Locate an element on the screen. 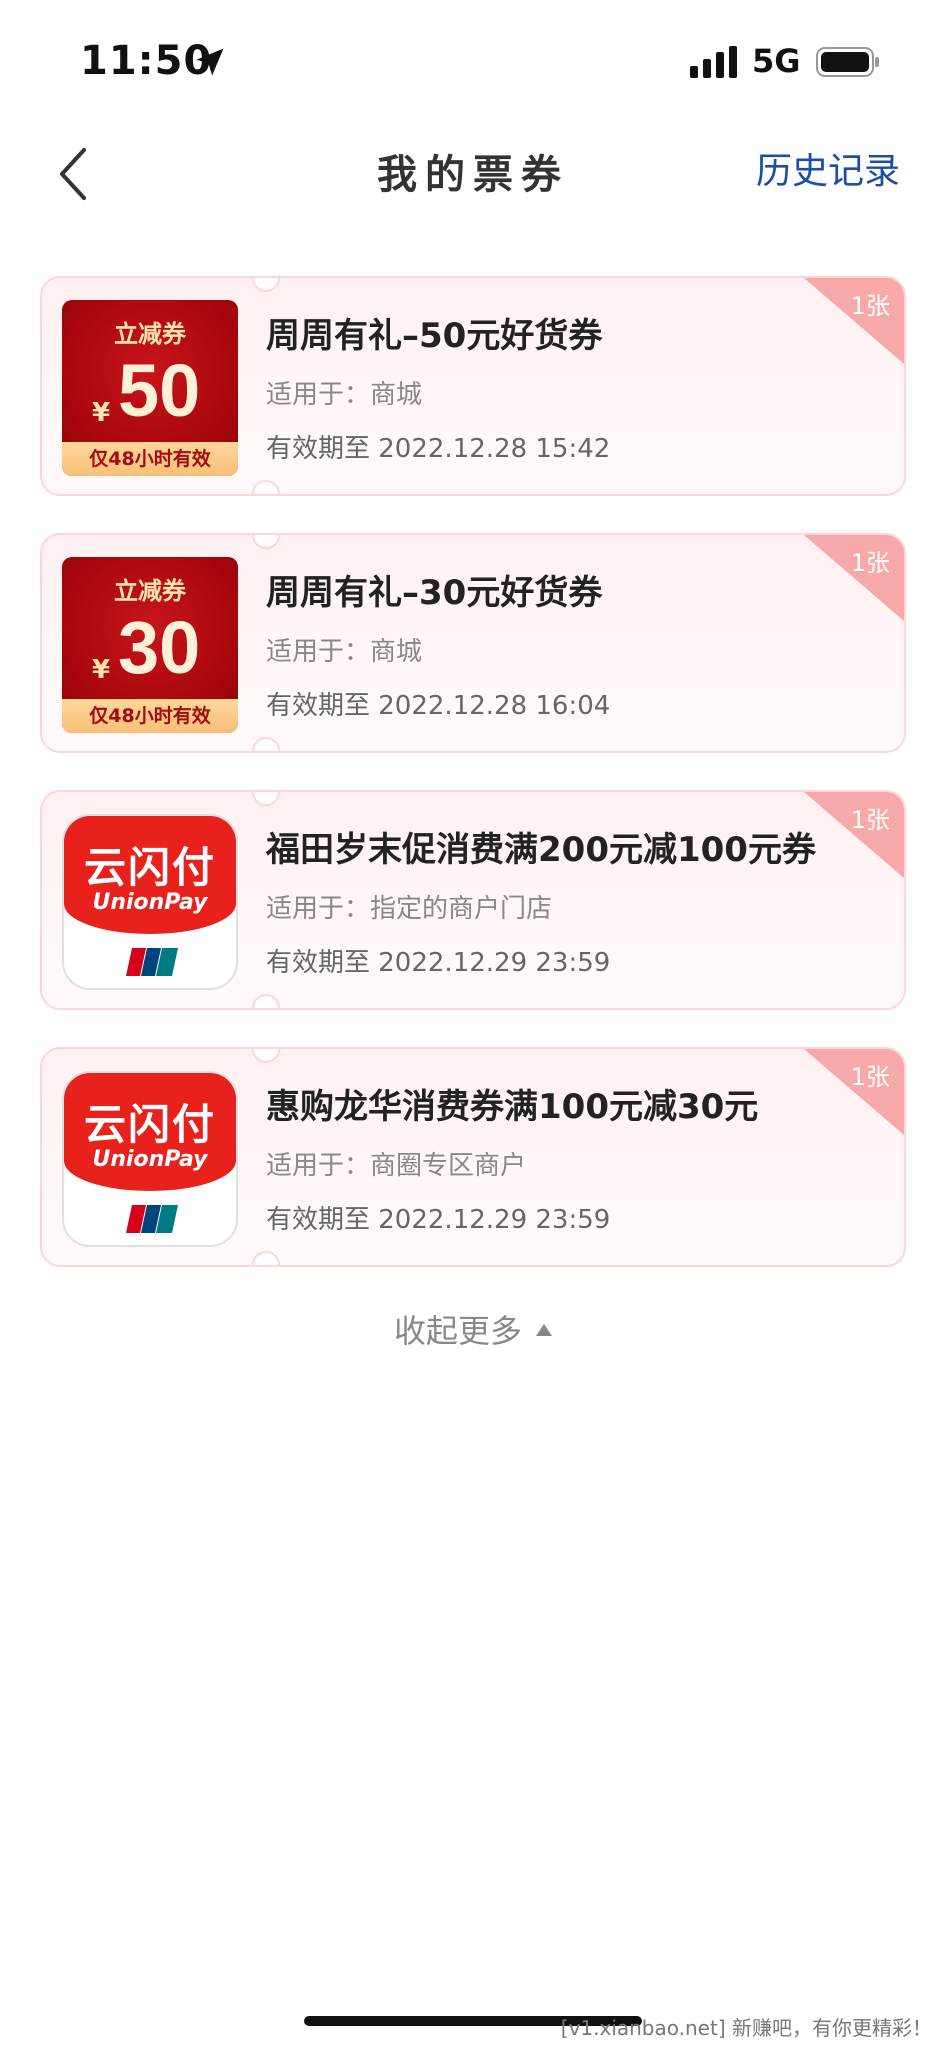 The height and width of the screenshot is (2048, 946). history-records-link: 历史记录 is located at coordinates (828, 168).